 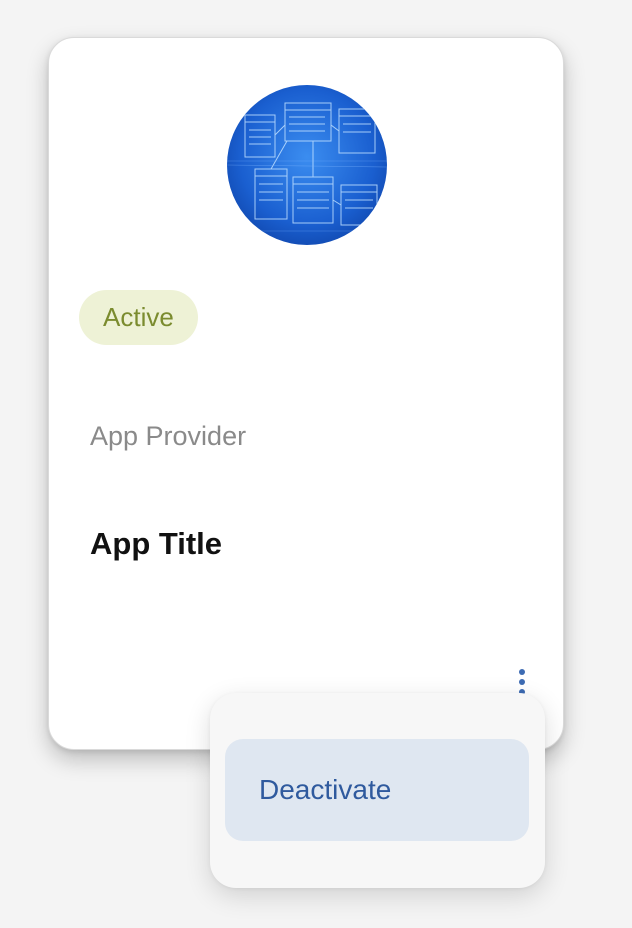 I want to click on actions-dropdown-menu: Deactivate, so click(x=377, y=790).